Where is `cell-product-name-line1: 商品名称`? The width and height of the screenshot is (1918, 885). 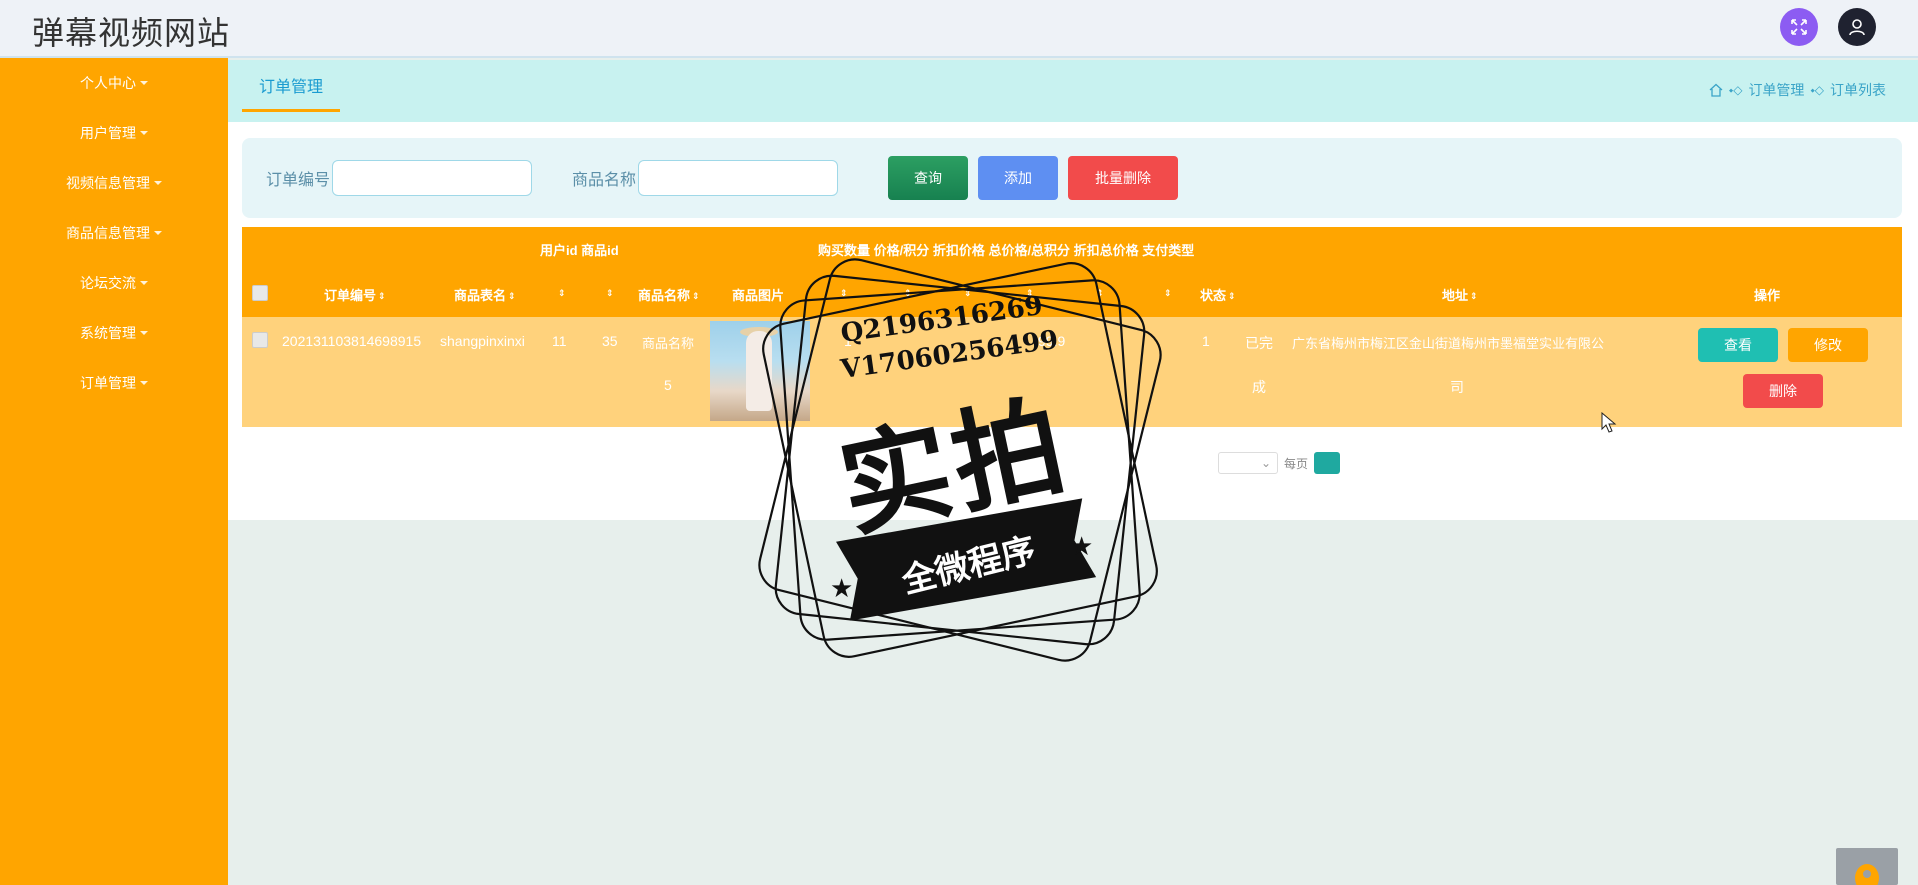 cell-product-name-line1: 商品名称 is located at coordinates (668, 343).